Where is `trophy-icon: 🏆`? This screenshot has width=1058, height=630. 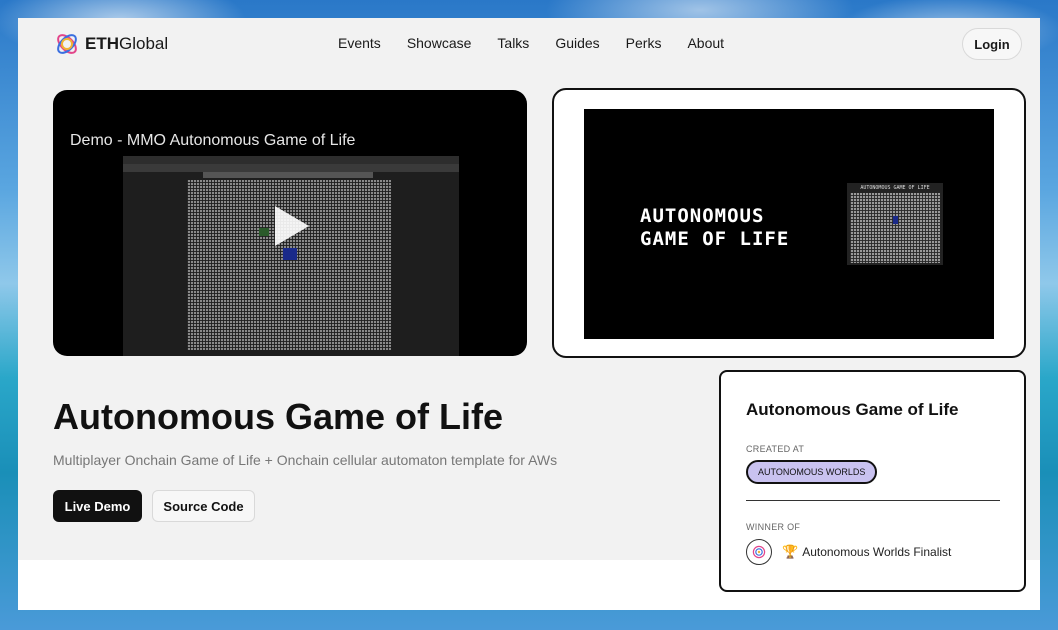
trophy-icon: 🏆 is located at coordinates (790, 551).